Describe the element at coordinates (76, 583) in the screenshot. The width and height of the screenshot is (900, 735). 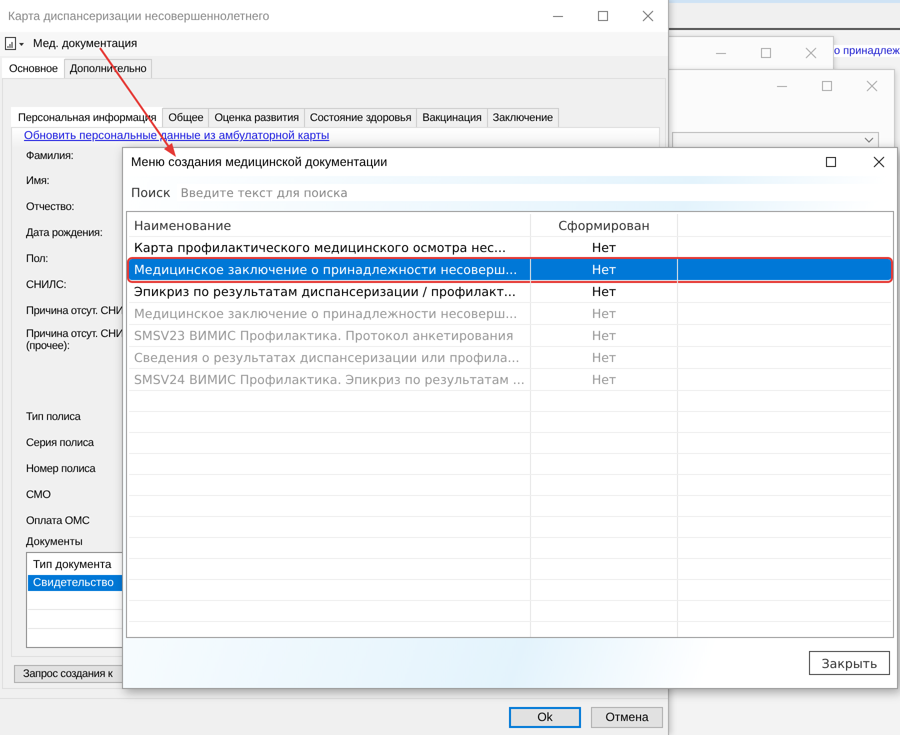
I see `table-row: Свидетельство` at that location.